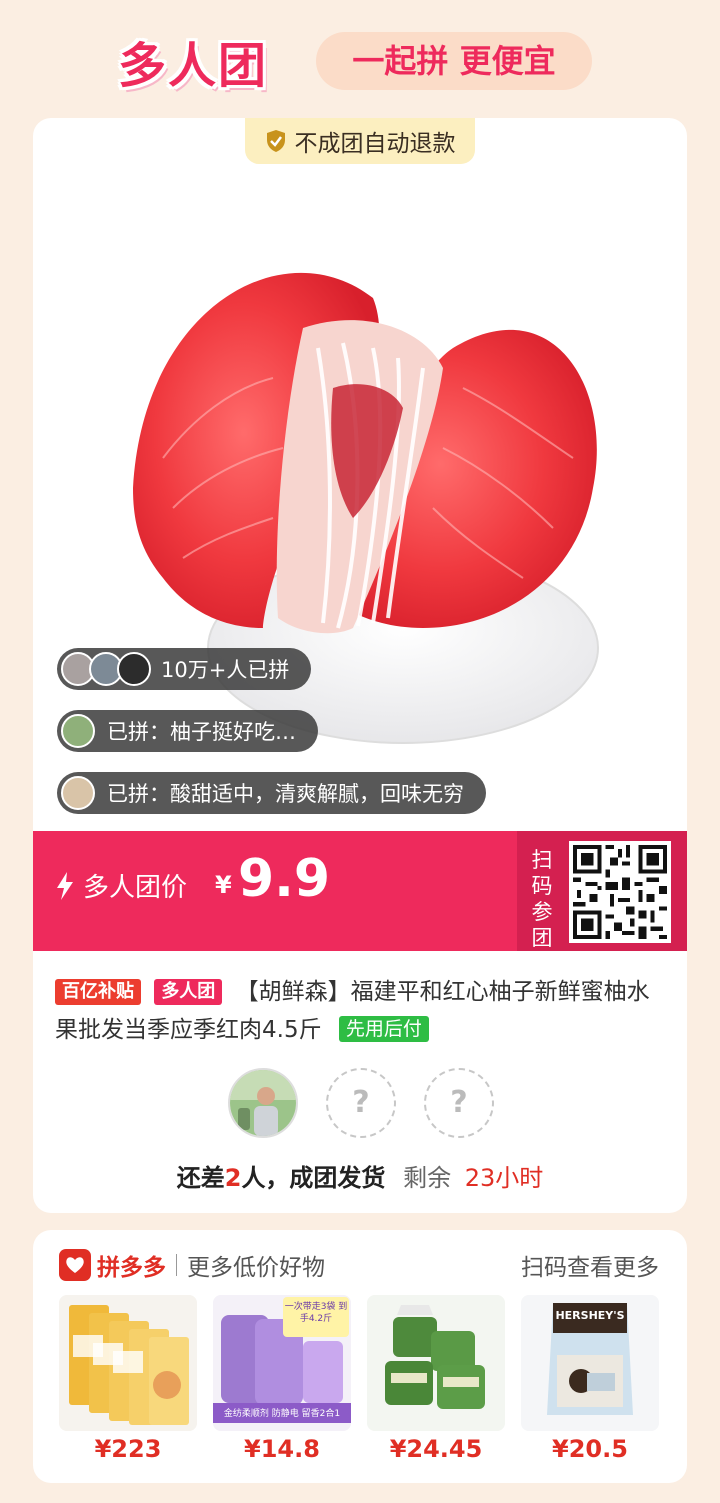  Describe the element at coordinates (188, 992) in the screenshot. I see `tag-group: 多人团` at that location.